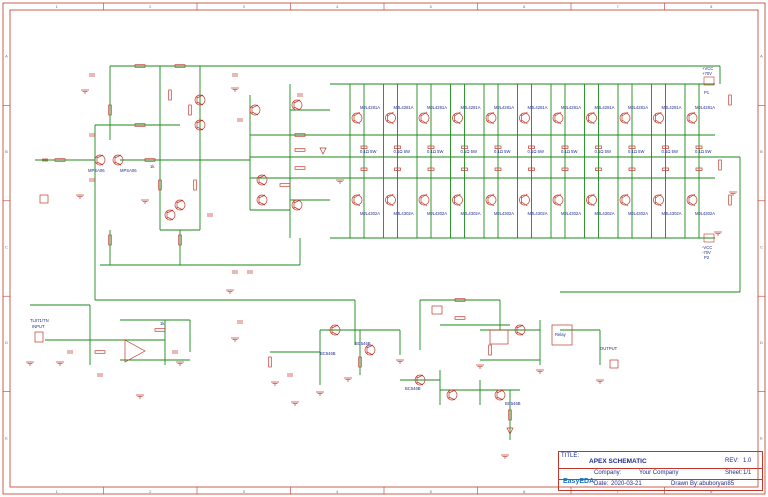 This screenshot has width=768, height=497. What do you see at coordinates (38, 326) in the screenshot?
I see `input-label: INPUT` at bounding box center [38, 326].